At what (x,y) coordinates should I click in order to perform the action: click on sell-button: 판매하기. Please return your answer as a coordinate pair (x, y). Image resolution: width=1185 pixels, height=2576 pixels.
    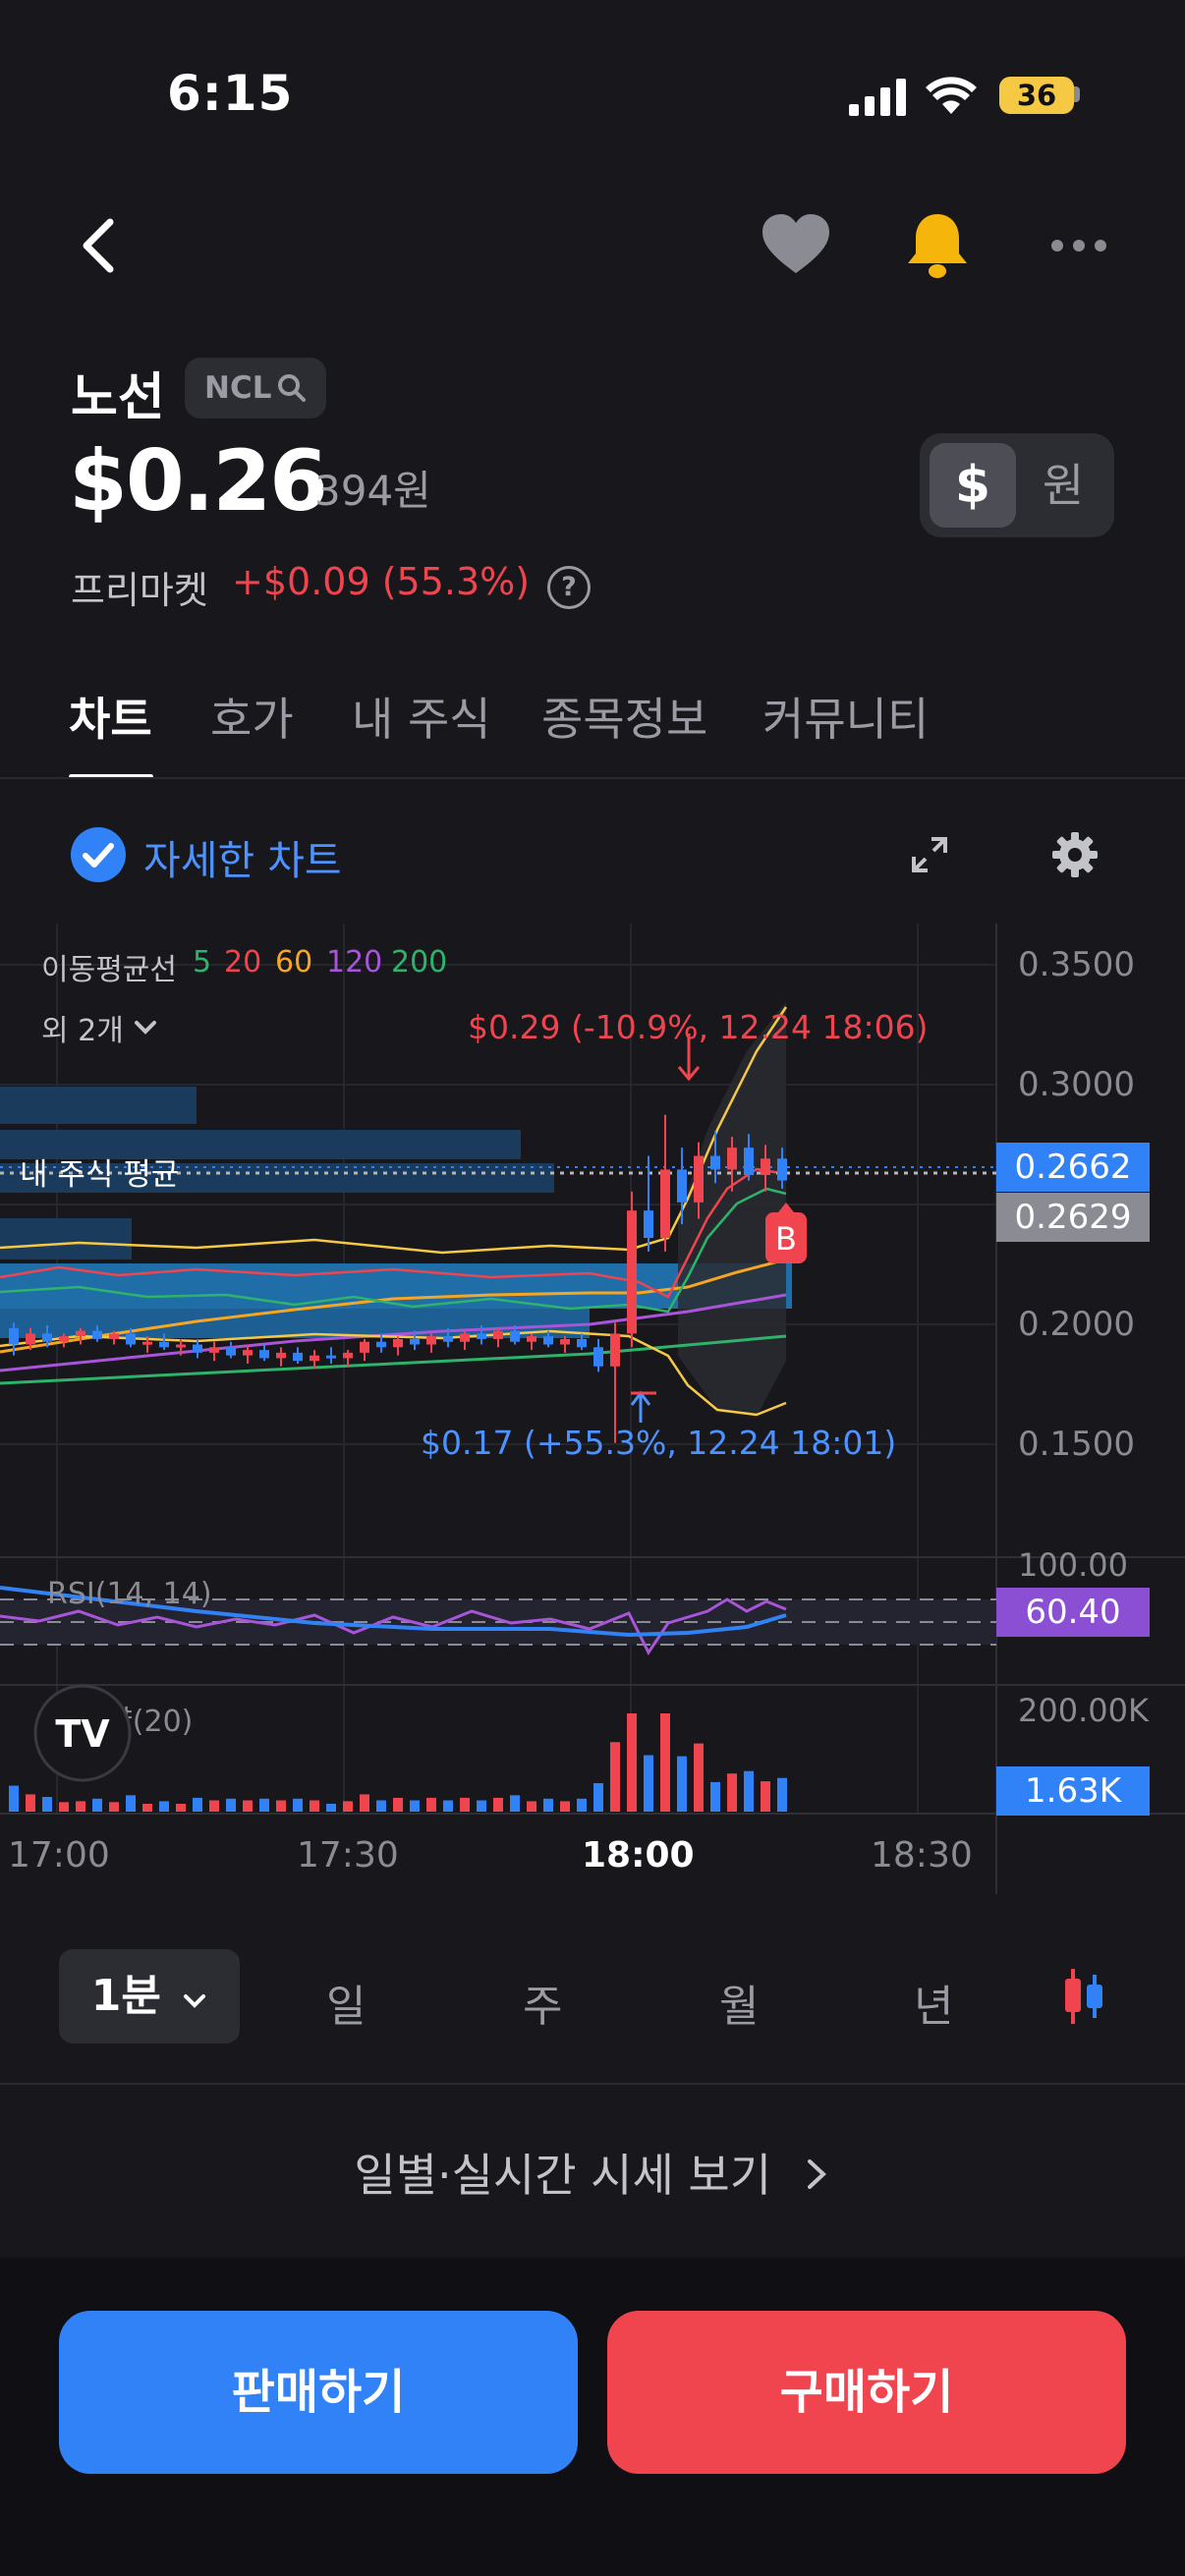
    Looking at the image, I should click on (319, 2392).